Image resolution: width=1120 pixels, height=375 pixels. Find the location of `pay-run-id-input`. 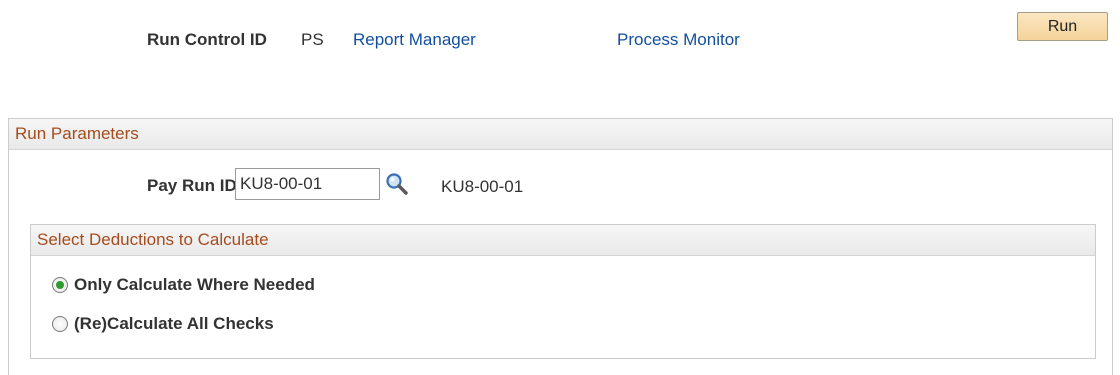

pay-run-id-input is located at coordinates (307, 184).